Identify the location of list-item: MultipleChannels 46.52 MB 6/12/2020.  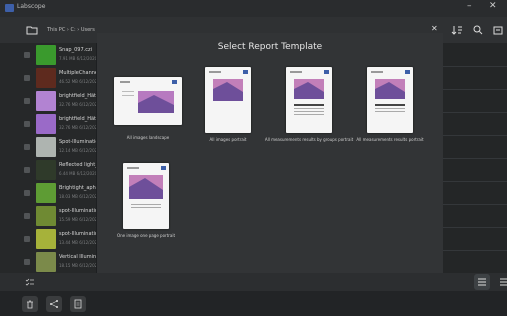
(48, 78).